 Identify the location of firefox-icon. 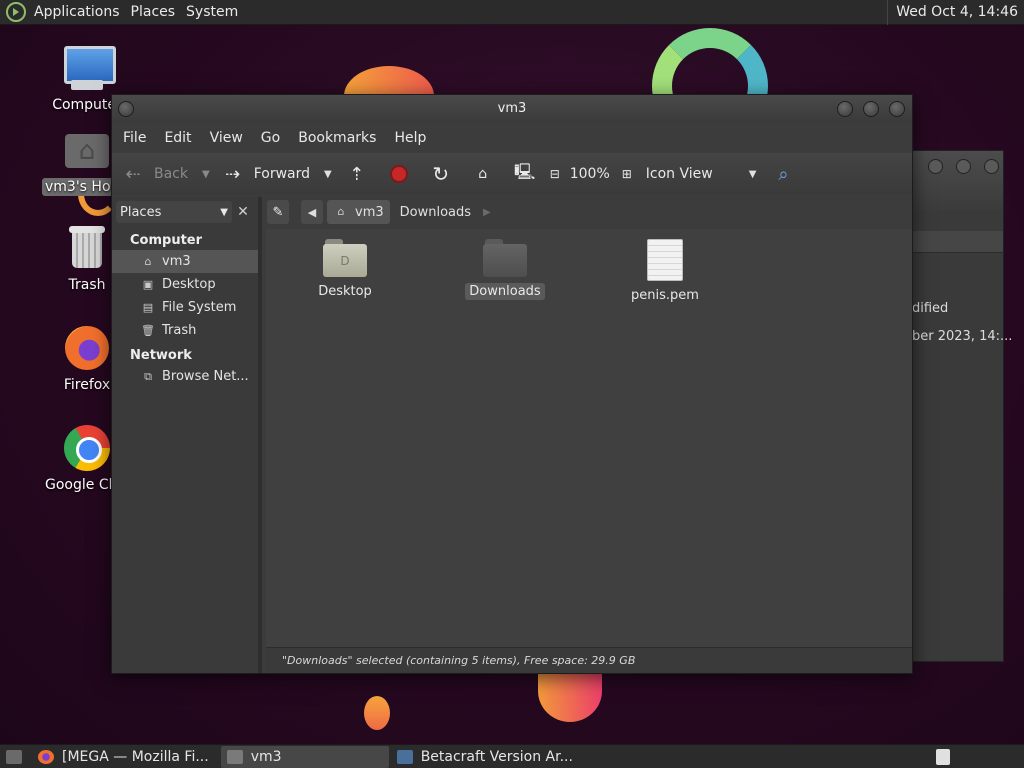
(46, 756).